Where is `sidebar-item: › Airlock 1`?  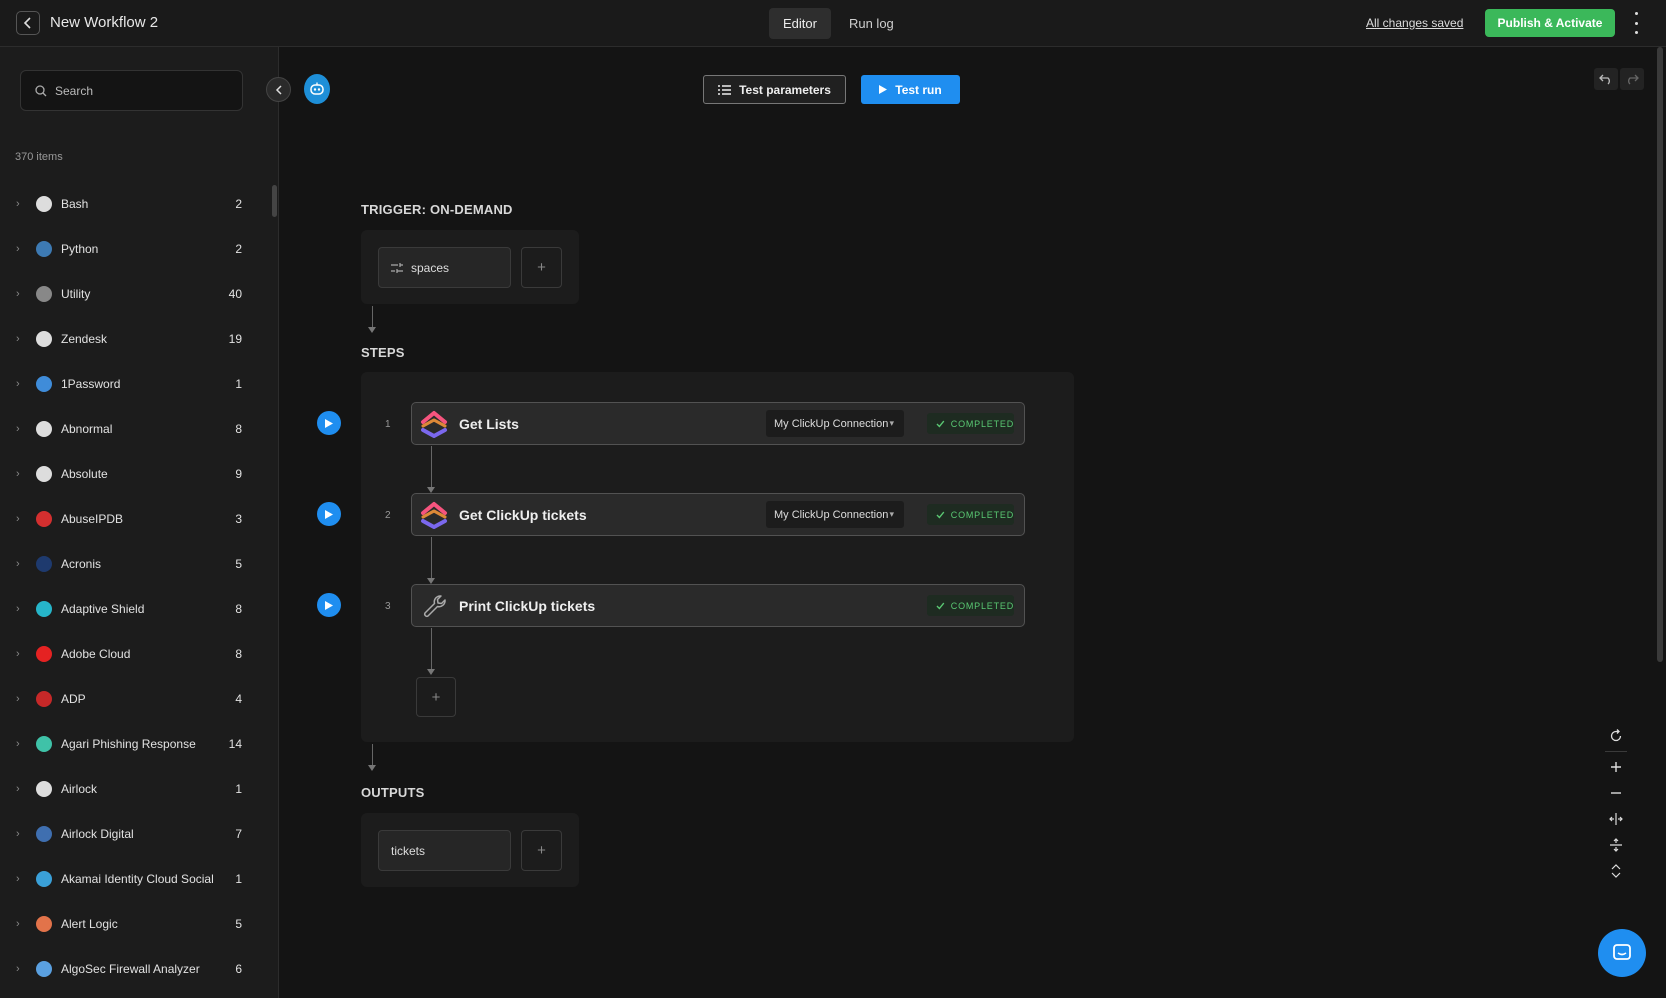 sidebar-item: › Airlock 1 is located at coordinates (135, 788).